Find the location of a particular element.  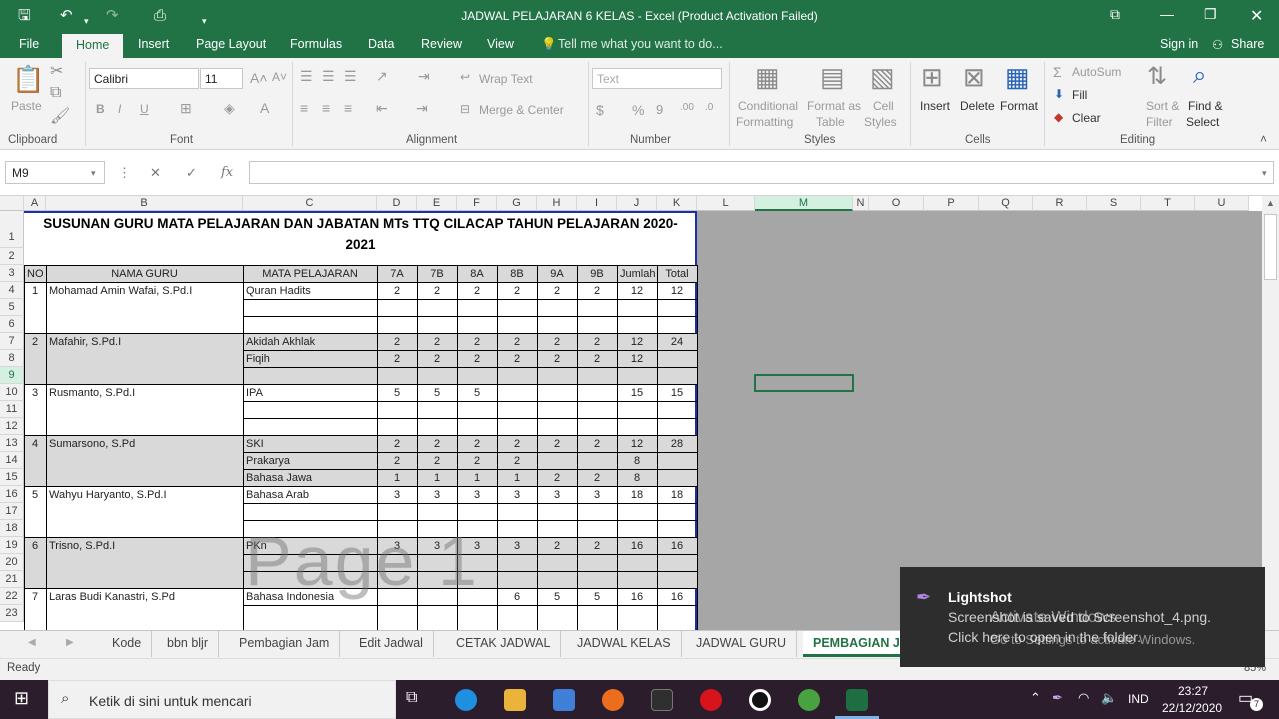

hours-cell: 6 is located at coordinates (517, 597).